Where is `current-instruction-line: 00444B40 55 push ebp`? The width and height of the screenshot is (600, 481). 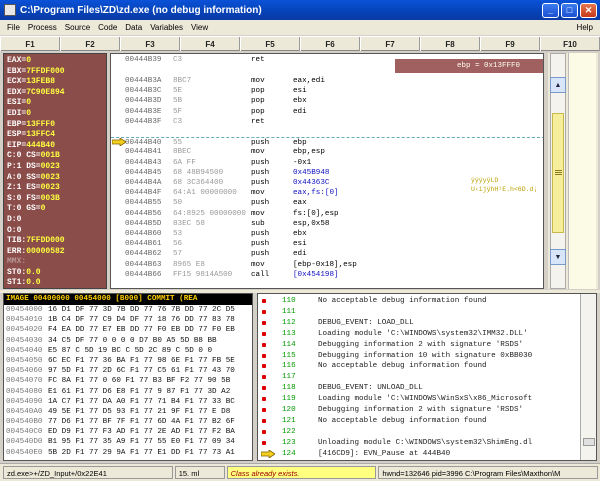
current-instruction-line: 00444B40 55 push ebp is located at coordinates (327, 142).